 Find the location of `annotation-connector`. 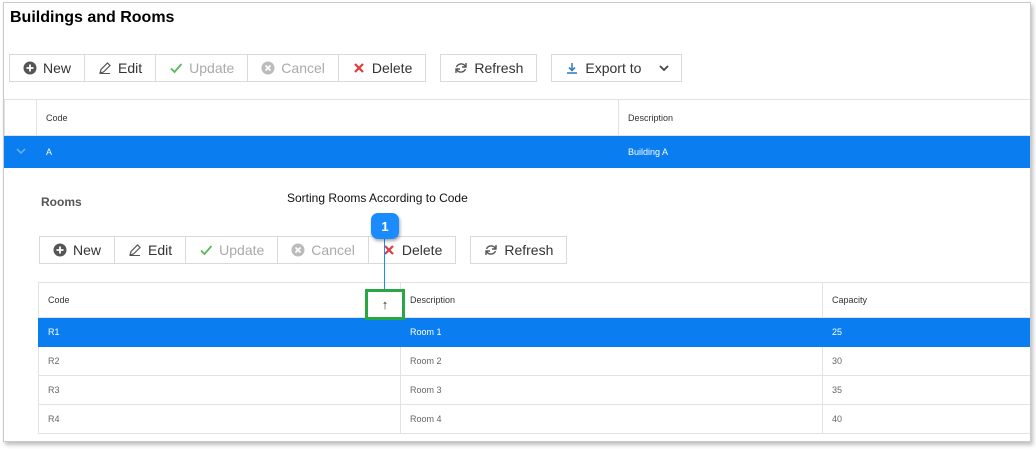

annotation-connector is located at coordinates (384, 265).